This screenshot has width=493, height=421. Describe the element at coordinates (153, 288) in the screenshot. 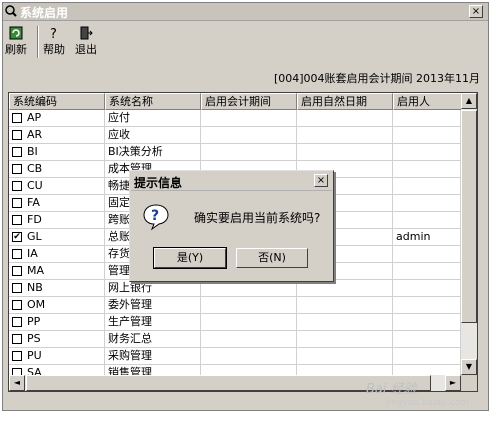

I see `cell-name: 网上银行` at that location.